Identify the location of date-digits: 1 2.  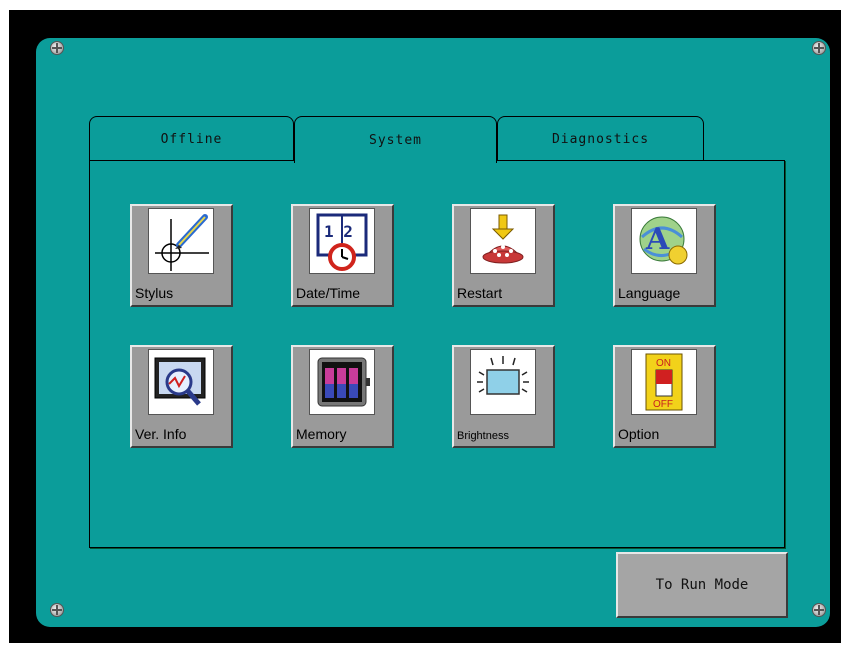
(338, 231).